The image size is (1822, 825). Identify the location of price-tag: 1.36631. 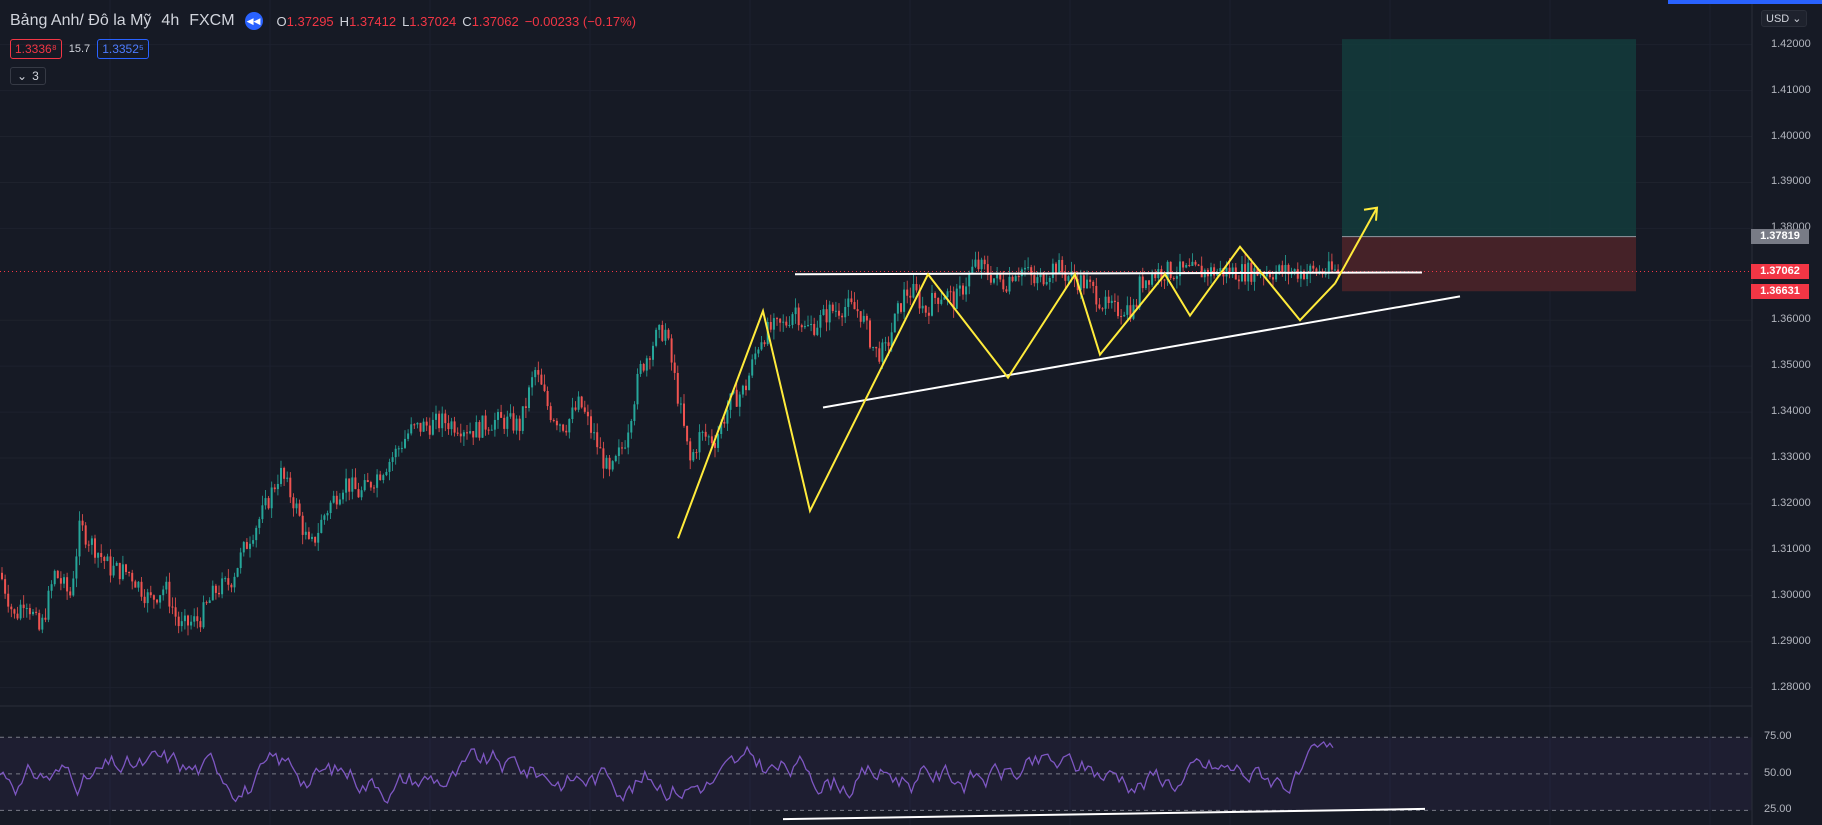
(1780, 291).